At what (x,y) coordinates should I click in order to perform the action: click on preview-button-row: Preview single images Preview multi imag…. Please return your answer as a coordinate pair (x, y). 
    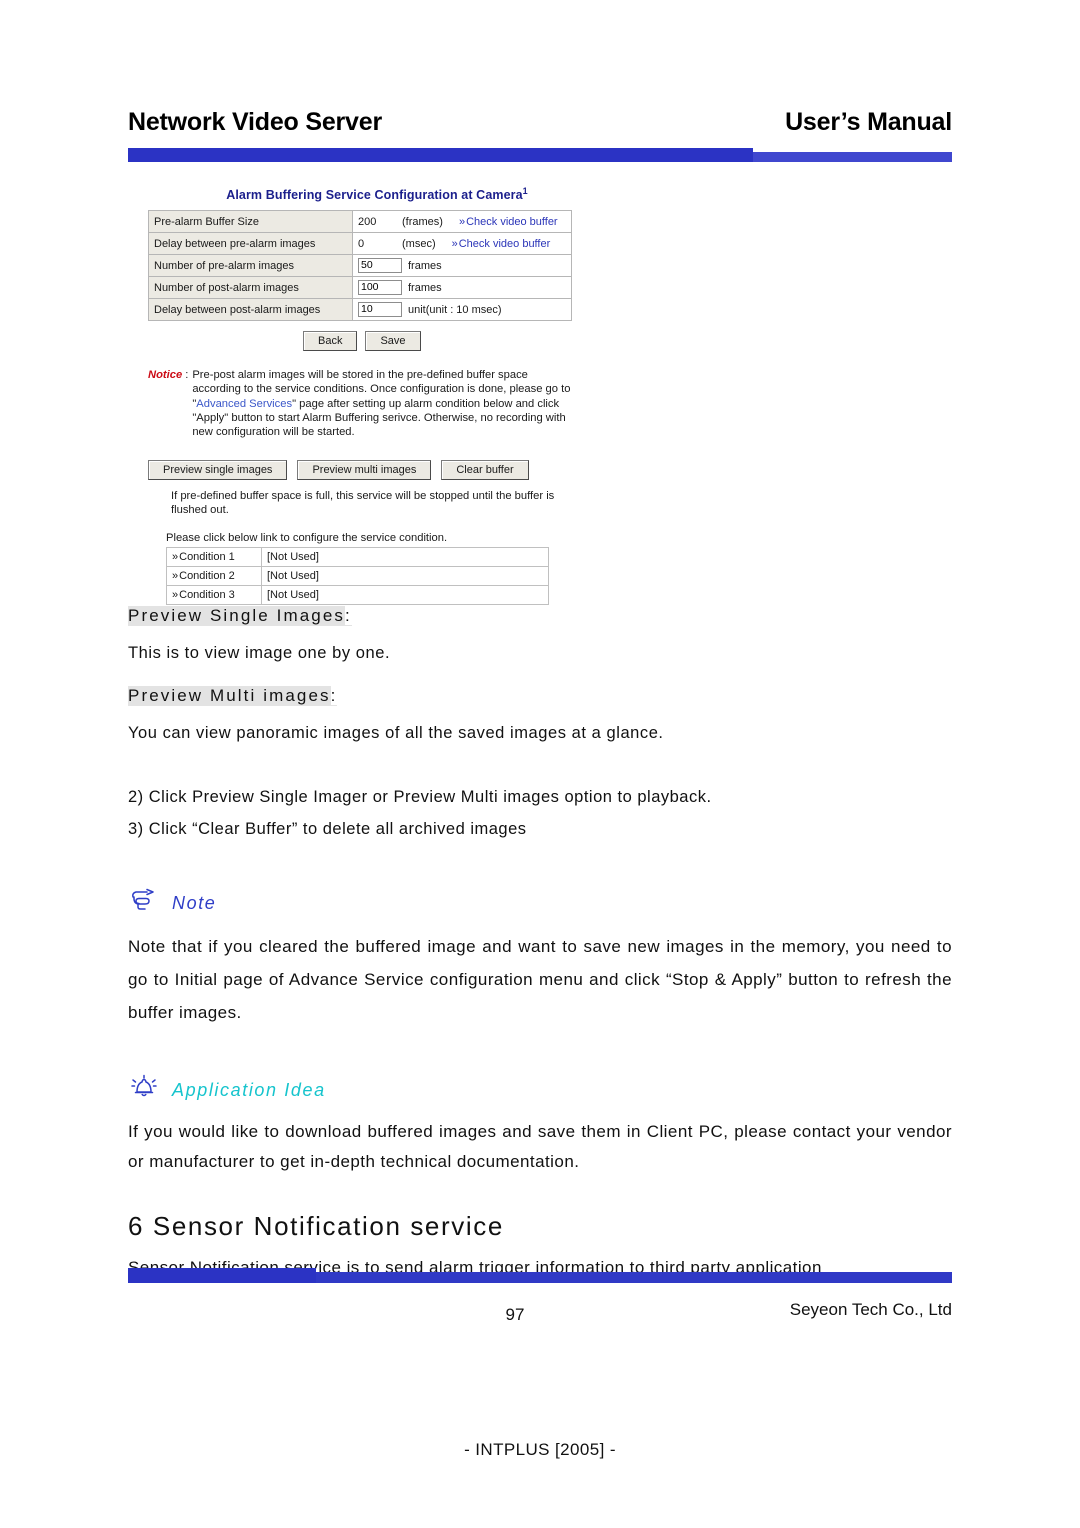
    Looking at the image, I should click on (363, 470).